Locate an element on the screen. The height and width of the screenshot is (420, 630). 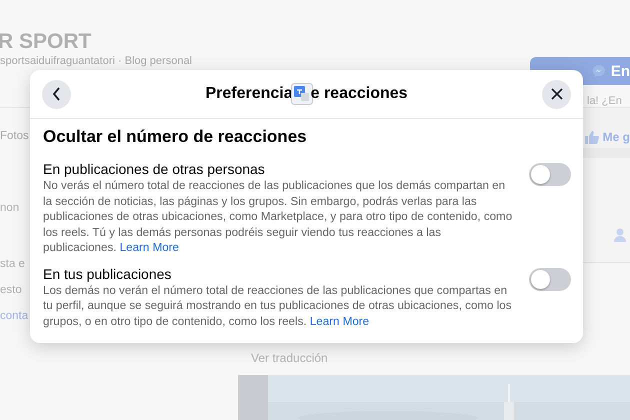
back-icon is located at coordinates (57, 94).